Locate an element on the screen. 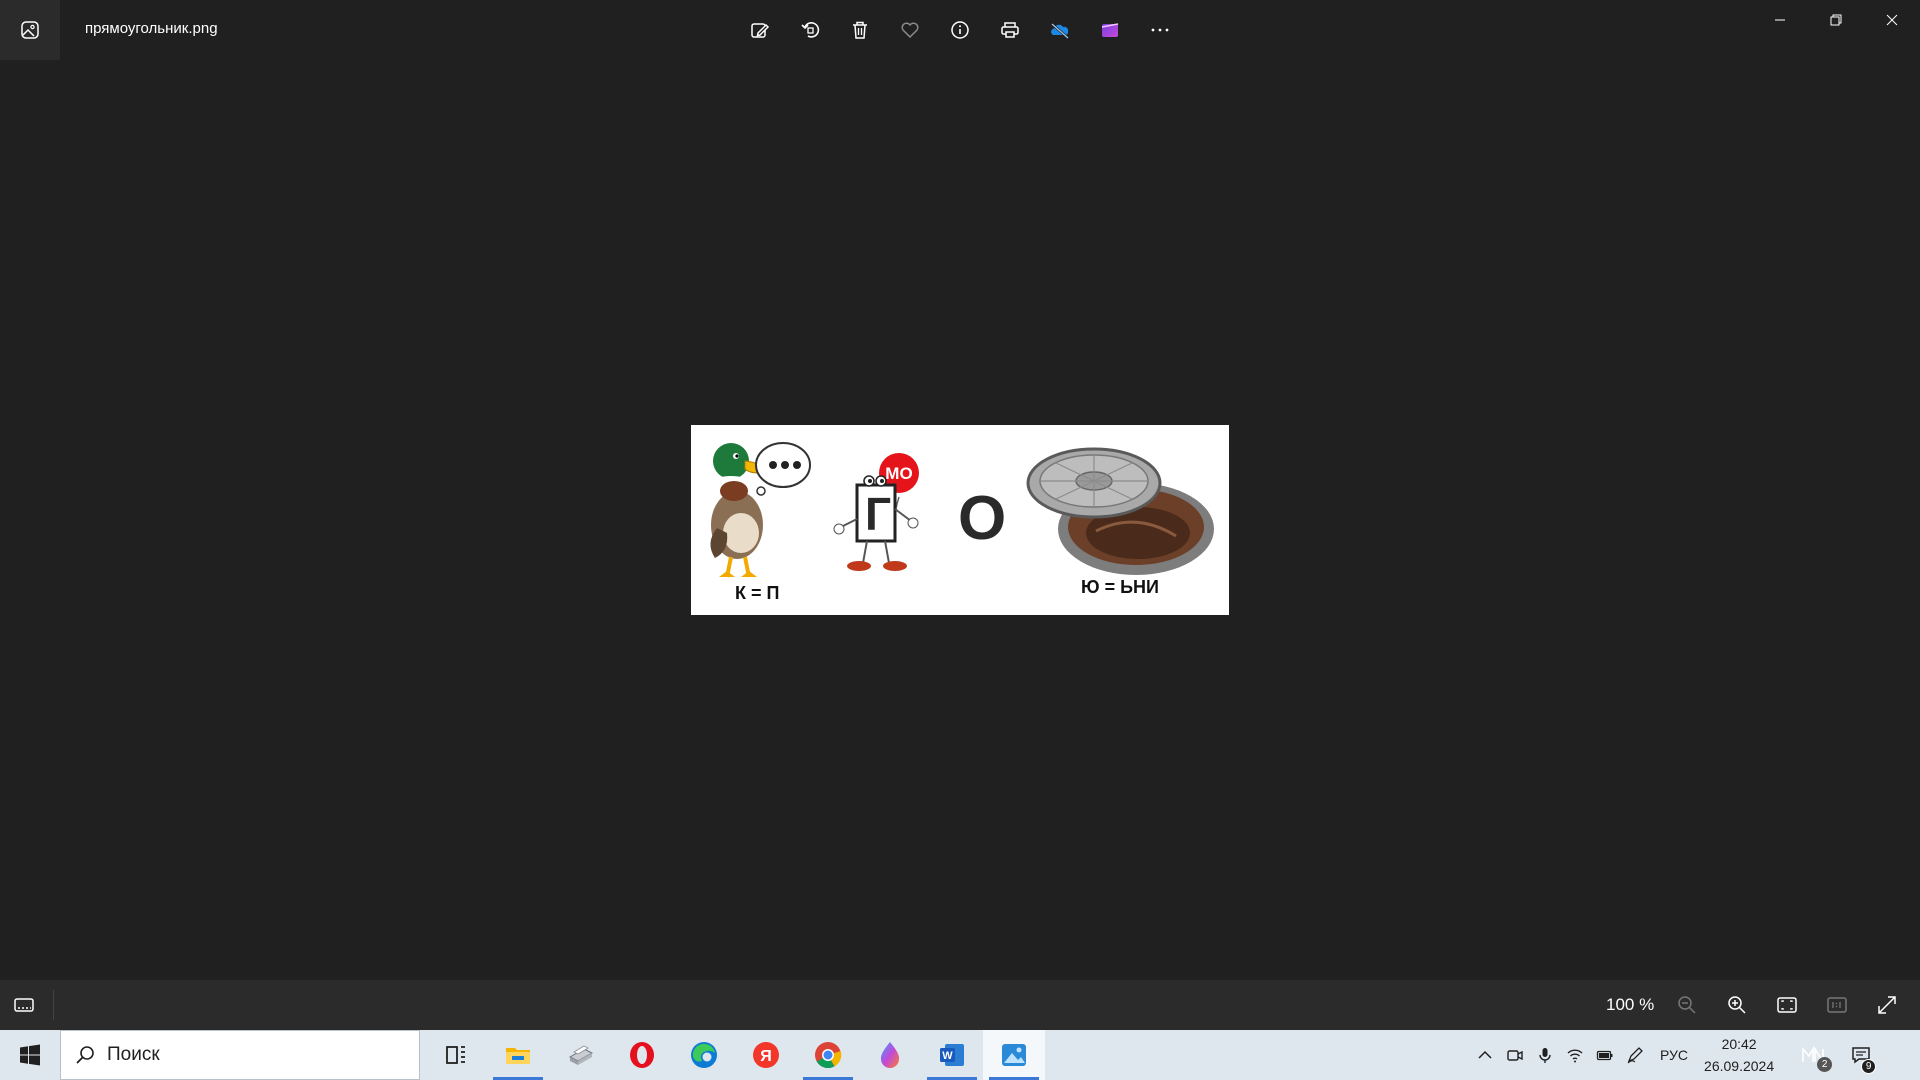  camera-icon is located at coordinates (1515, 1055).